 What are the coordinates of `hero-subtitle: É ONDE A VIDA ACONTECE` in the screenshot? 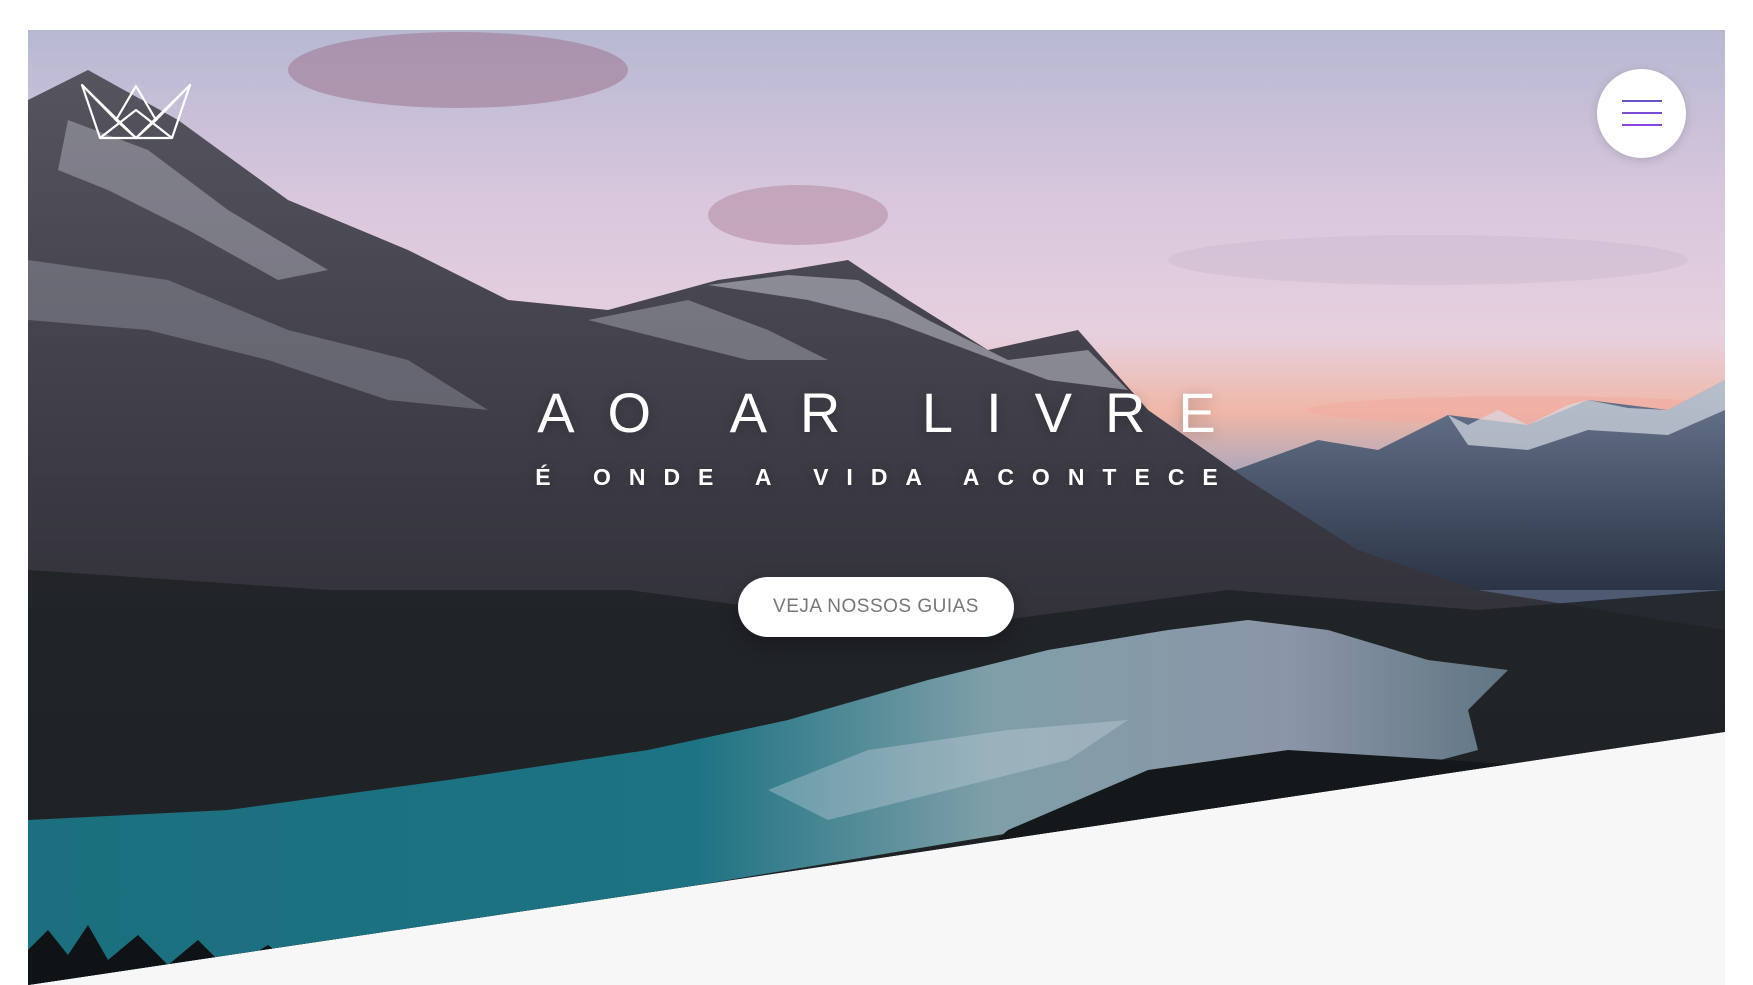 It's located at (885, 477).